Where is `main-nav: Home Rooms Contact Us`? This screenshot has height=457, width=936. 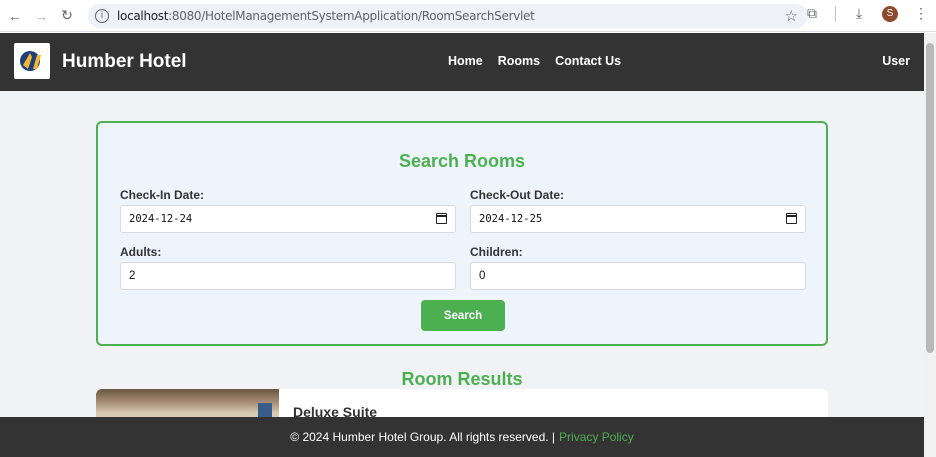
main-nav: Home Rooms Contact Us is located at coordinates (534, 61).